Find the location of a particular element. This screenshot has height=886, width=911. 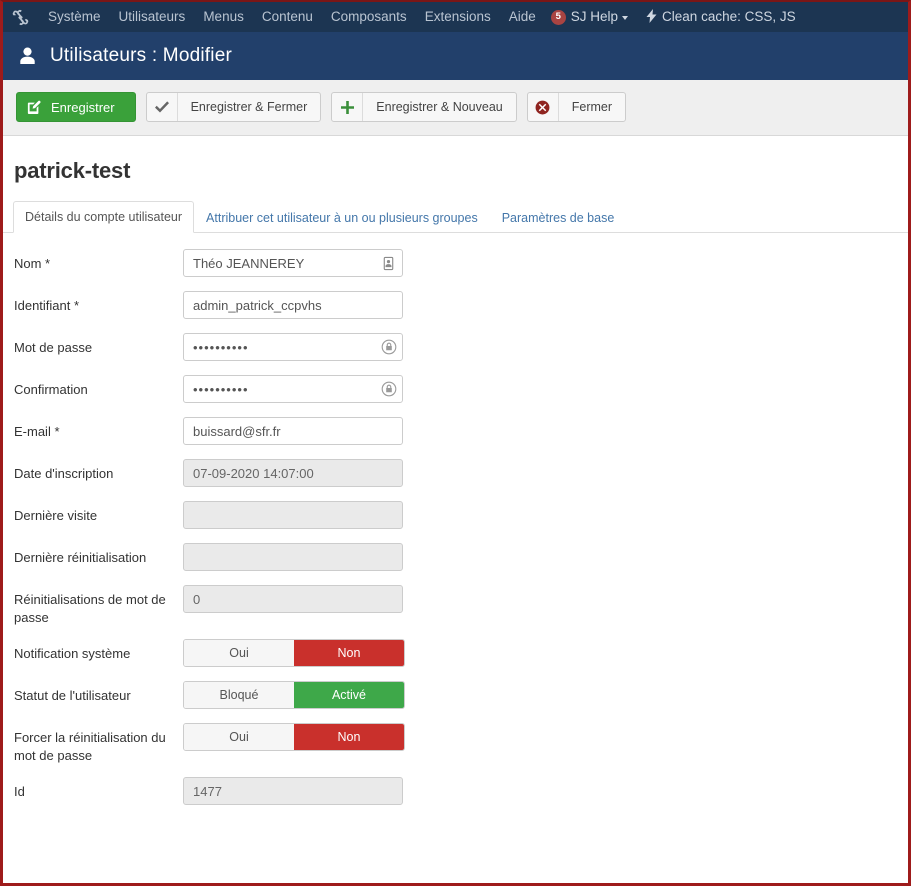

password-input is located at coordinates (293, 347).